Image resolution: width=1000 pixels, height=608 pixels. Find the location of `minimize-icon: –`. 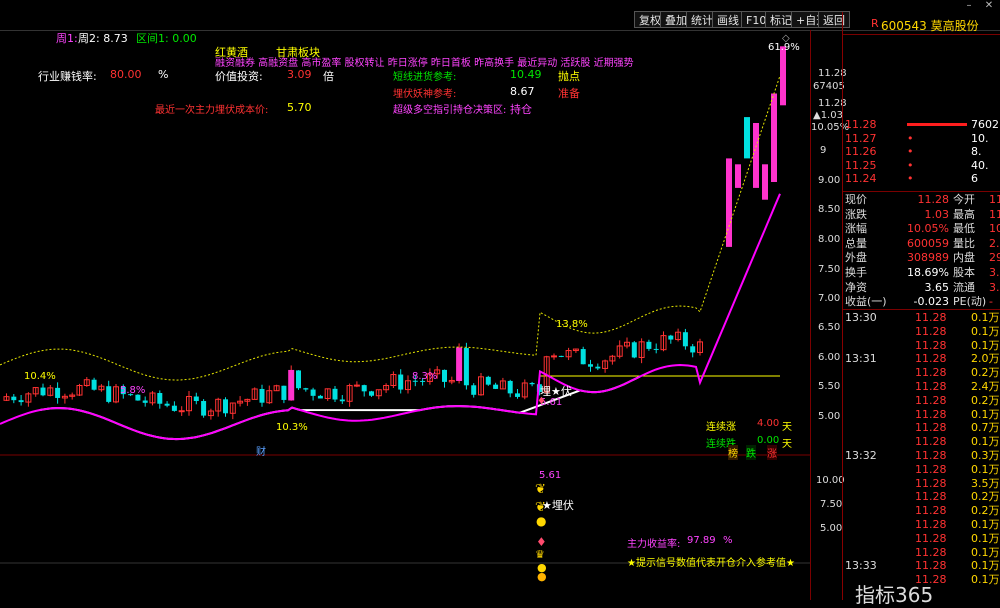

minimize-icon: – is located at coordinates (969, 6).